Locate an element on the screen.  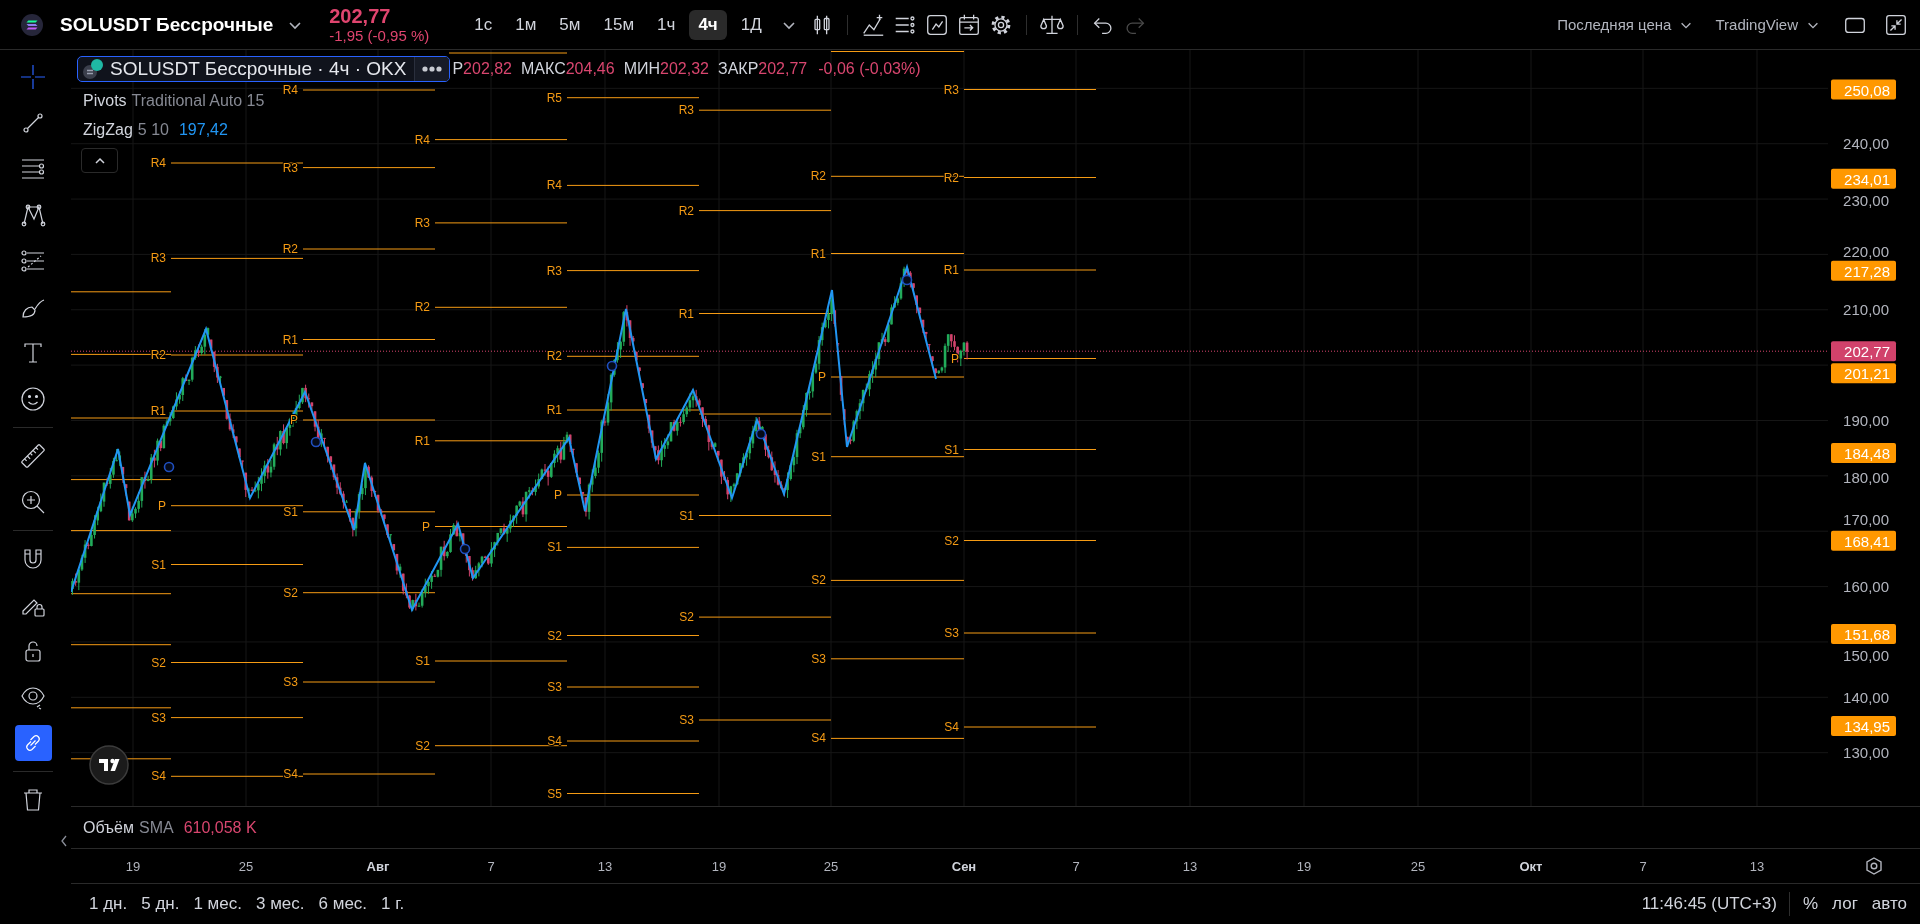
timeframe-tab: 15м is located at coordinates (619, 24).